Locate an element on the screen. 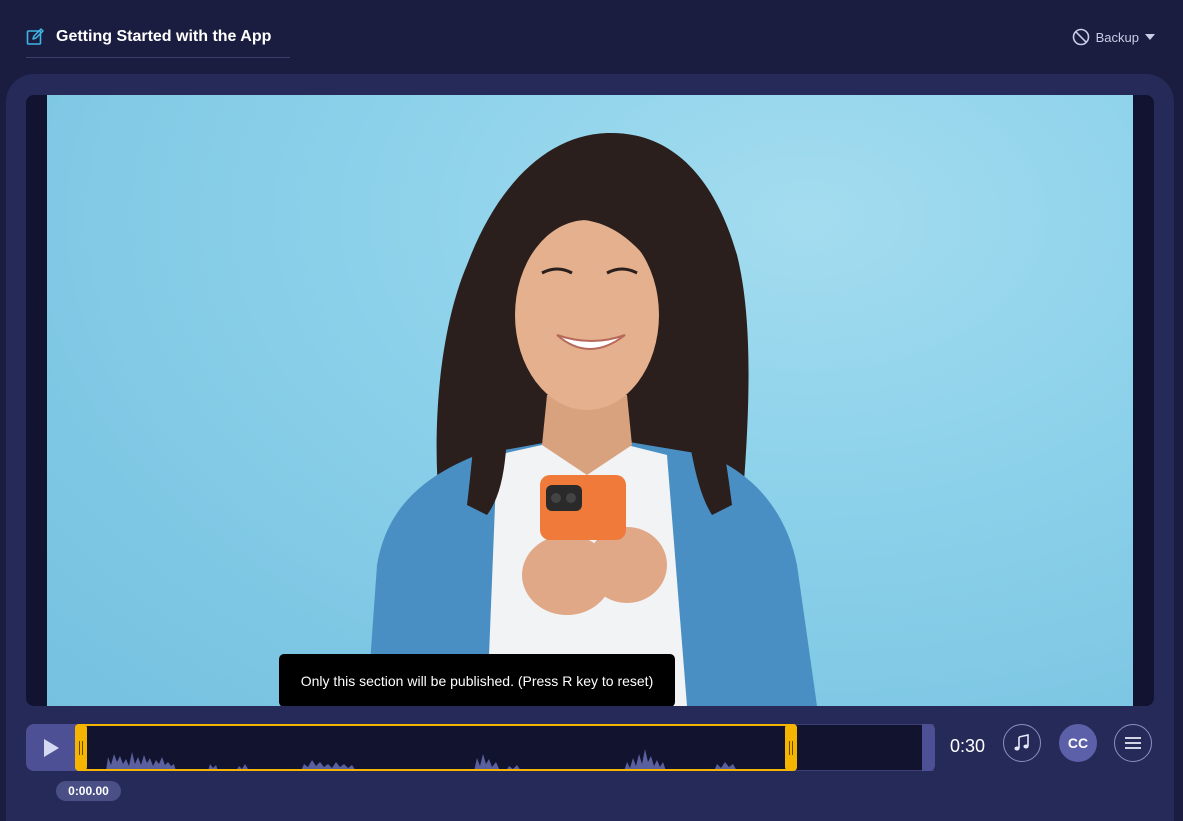  current-time-badge: 0:00.00 is located at coordinates (88, 791).